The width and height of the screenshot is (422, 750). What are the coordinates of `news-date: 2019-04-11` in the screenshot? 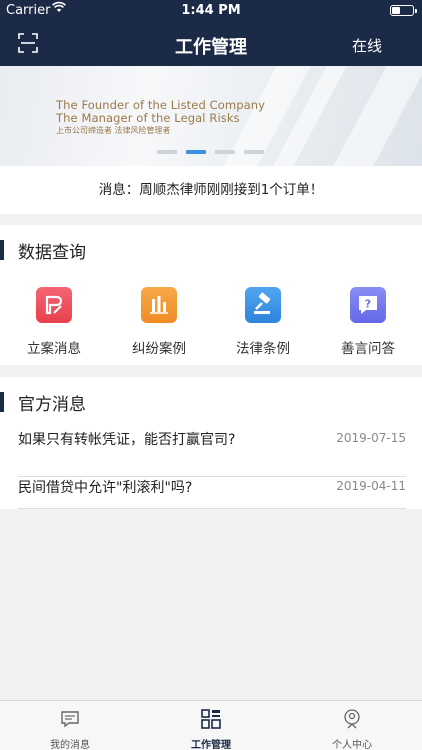 It's located at (371, 486).